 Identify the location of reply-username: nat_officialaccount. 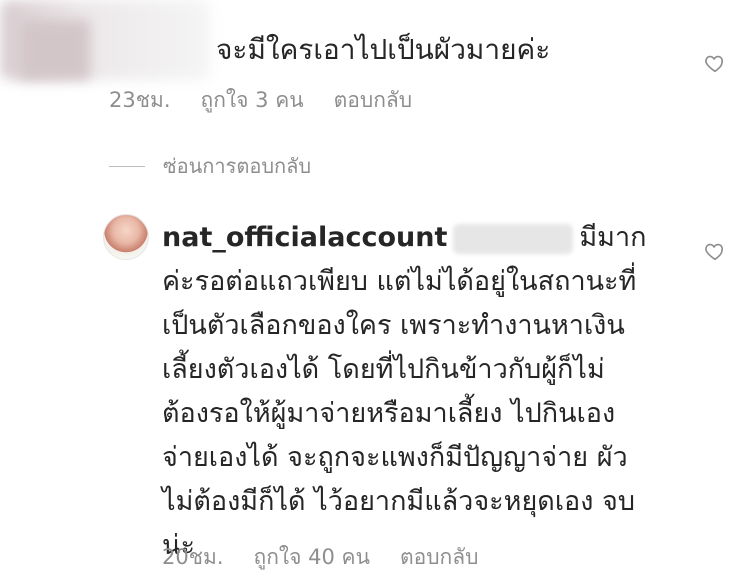
(304, 237).